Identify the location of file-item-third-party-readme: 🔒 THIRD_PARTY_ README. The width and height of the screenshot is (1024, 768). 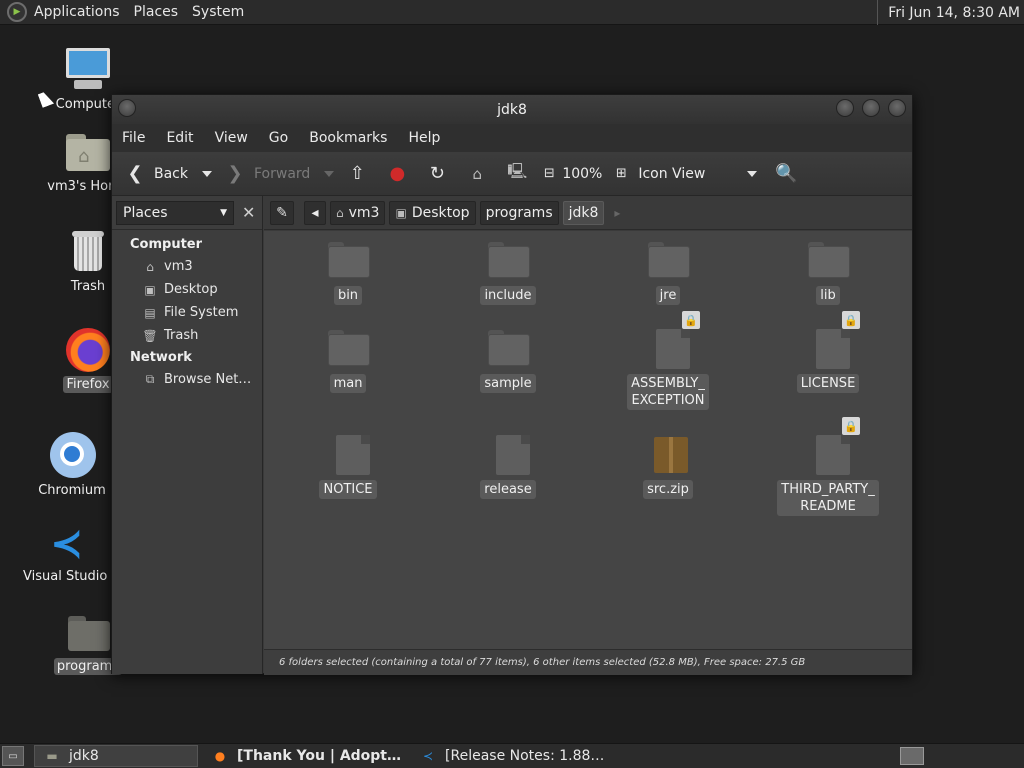
(828, 466).